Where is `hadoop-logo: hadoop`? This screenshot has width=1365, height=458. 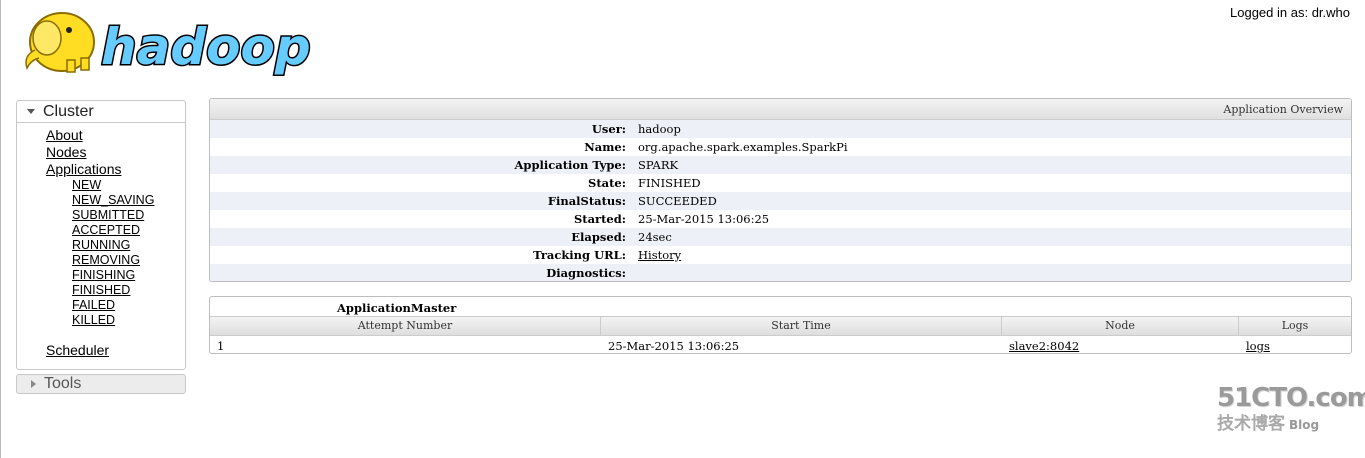 hadoop-logo: hadoop is located at coordinates (167, 41).